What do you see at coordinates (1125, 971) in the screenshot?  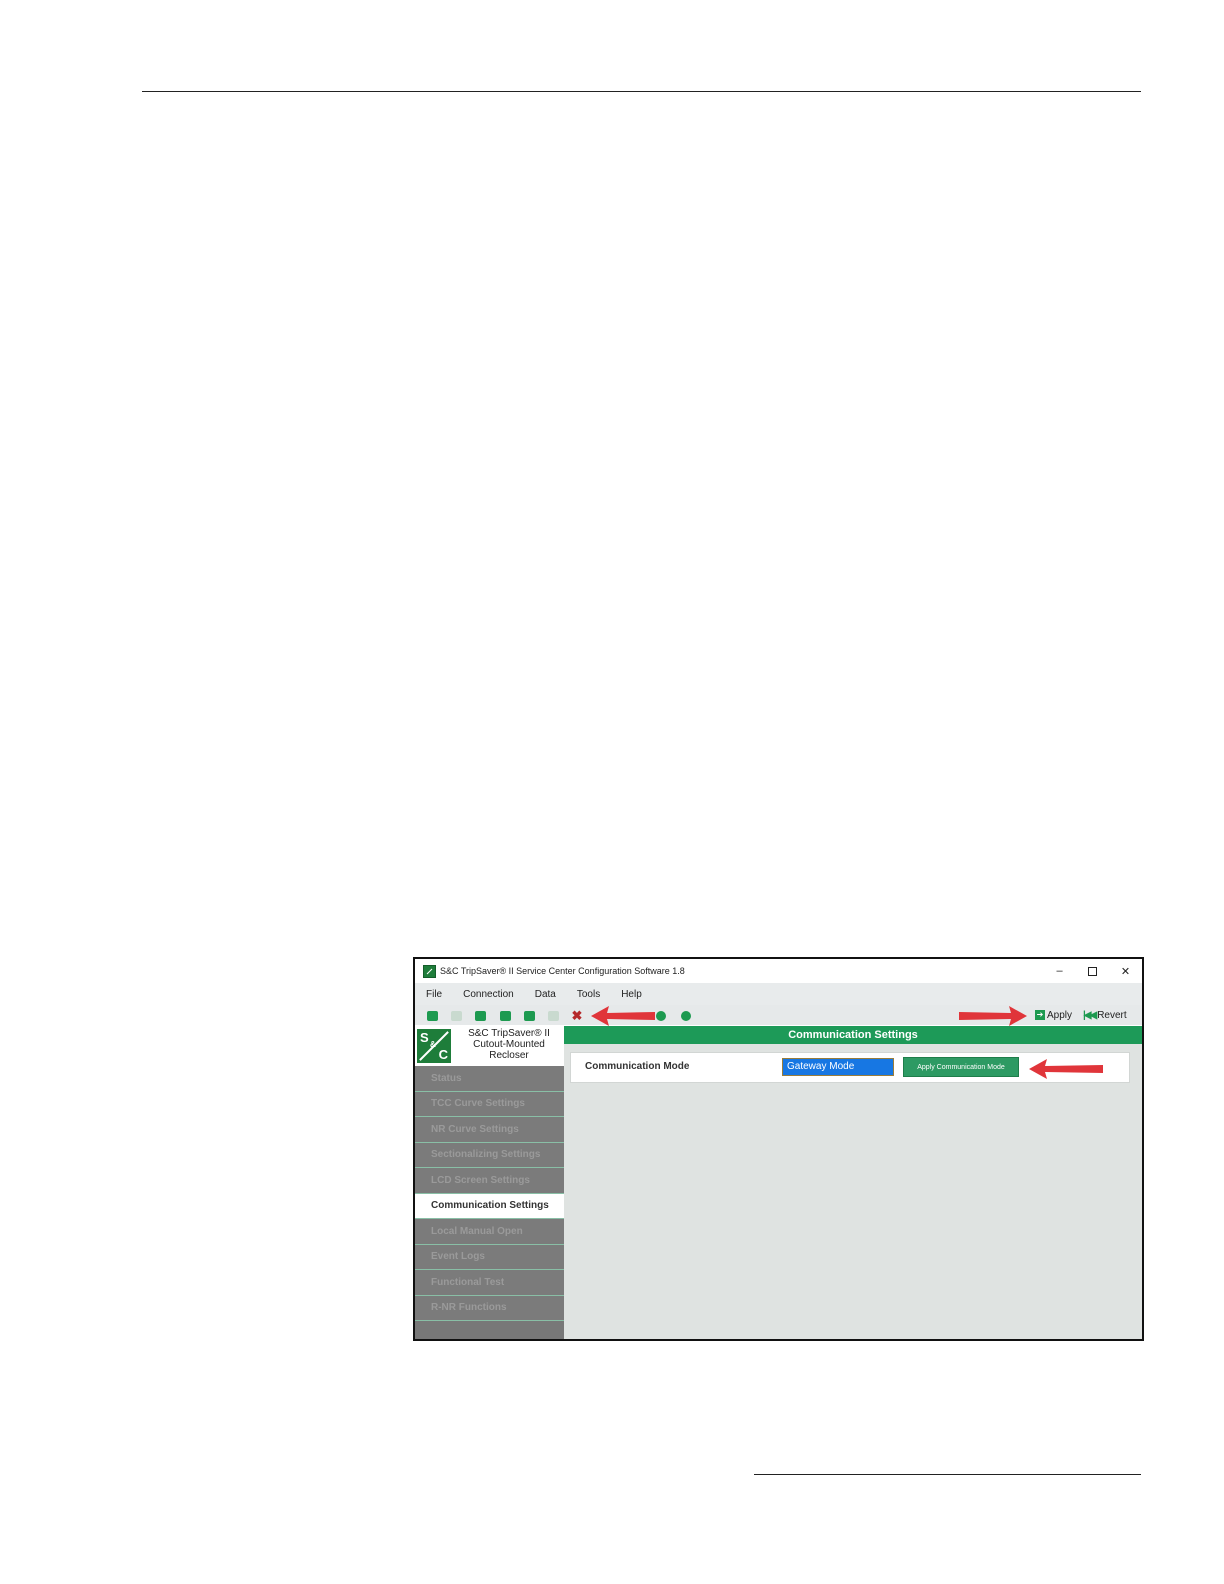 I see `close-button: ✕` at bounding box center [1125, 971].